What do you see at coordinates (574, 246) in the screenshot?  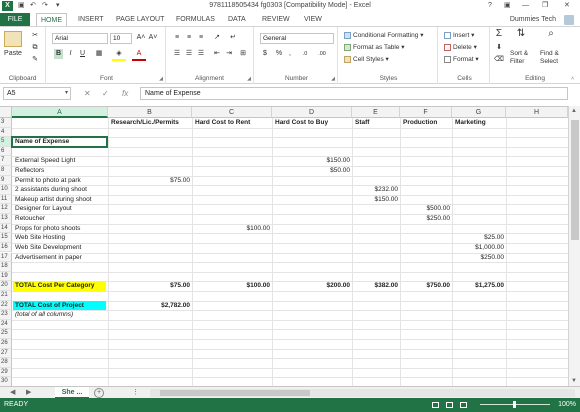 I see `vertical-scrollbar: ▲ ▼` at bounding box center [574, 246].